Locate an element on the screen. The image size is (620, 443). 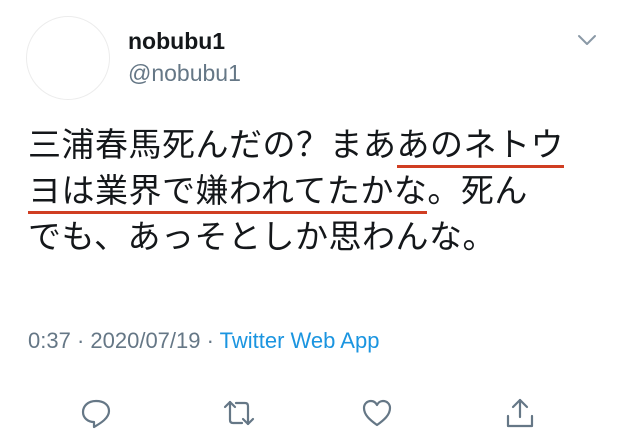
retweet-icon is located at coordinates (239, 413).